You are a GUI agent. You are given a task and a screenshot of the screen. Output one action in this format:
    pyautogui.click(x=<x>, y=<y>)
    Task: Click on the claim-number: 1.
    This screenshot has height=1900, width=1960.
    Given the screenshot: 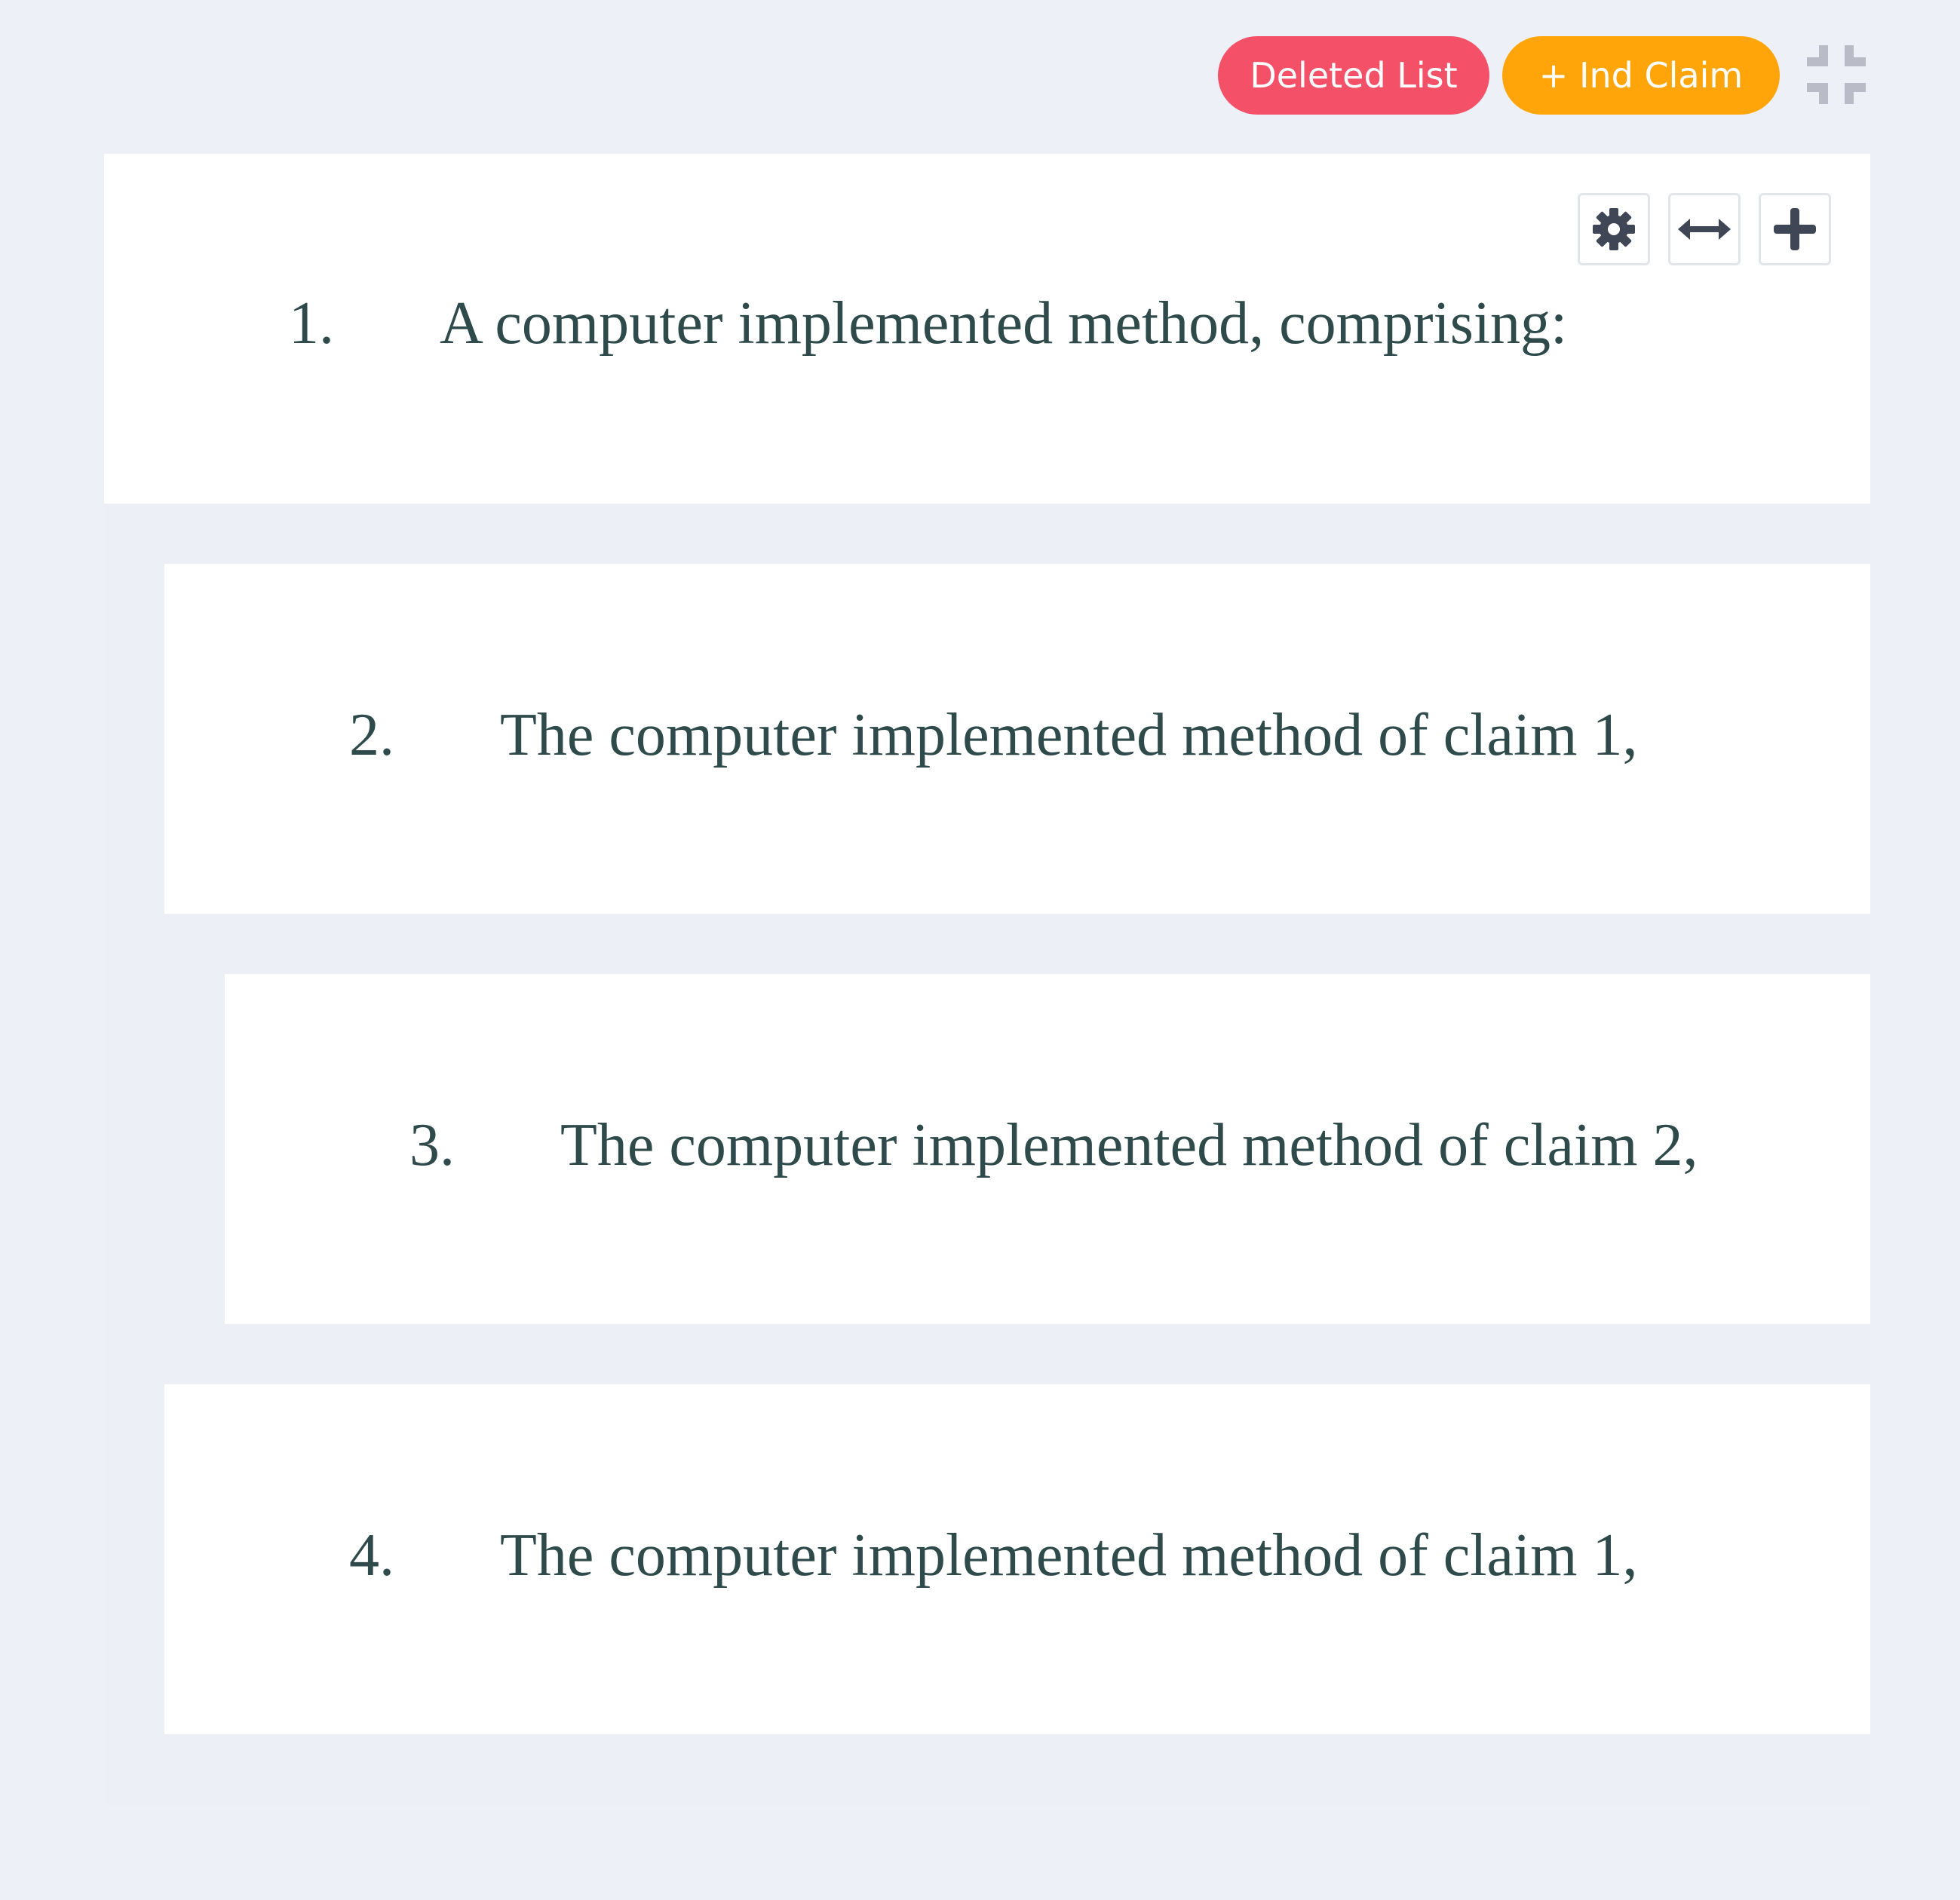 What is the action you would take?
    pyautogui.click(x=311, y=323)
    